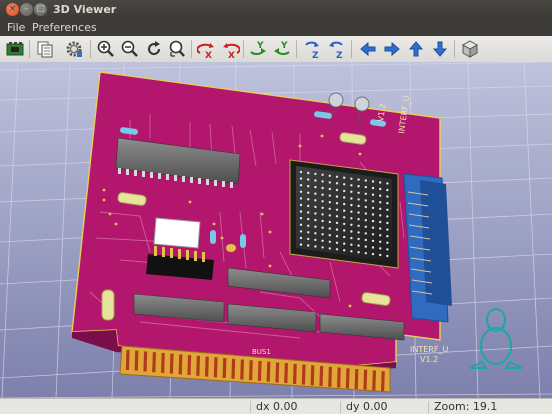 This screenshot has height=414, width=552. Describe the element at coordinates (258, 49) in the screenshot. I see `rotate-y-cw-button: Y` at that location.